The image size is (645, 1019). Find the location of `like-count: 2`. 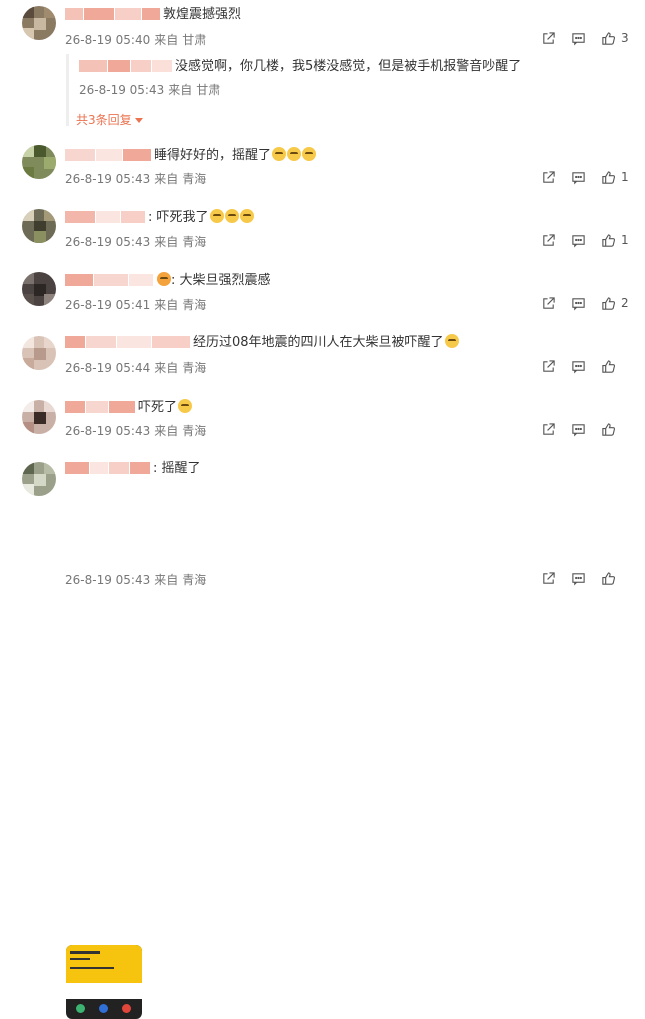

like-count: 2 is located at coordinates (625, 303).